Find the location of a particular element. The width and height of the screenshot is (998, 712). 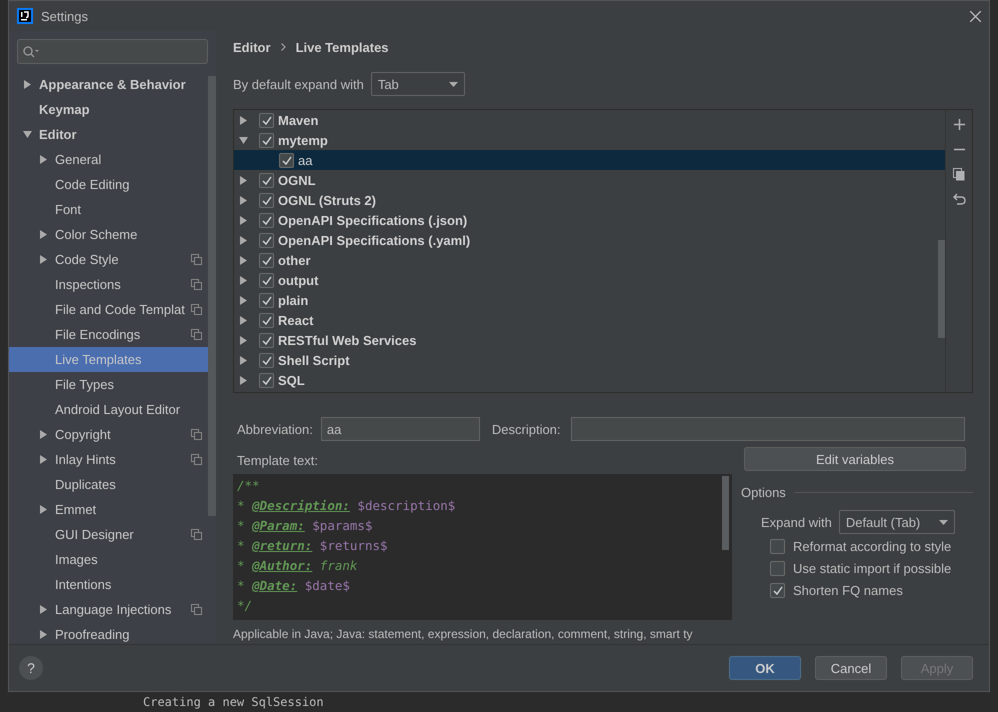

breadcrumb: Live Templates is located at coordinates (342, 47).